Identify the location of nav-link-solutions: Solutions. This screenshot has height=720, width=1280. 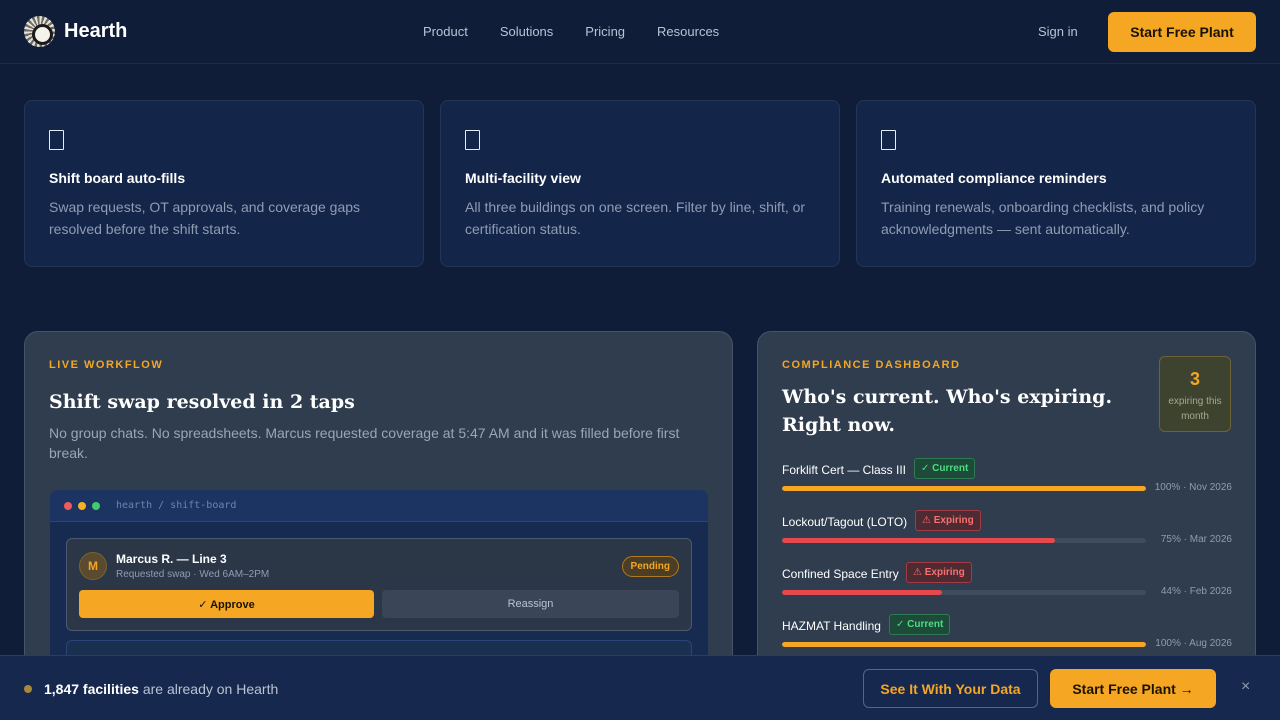
(526, 31).